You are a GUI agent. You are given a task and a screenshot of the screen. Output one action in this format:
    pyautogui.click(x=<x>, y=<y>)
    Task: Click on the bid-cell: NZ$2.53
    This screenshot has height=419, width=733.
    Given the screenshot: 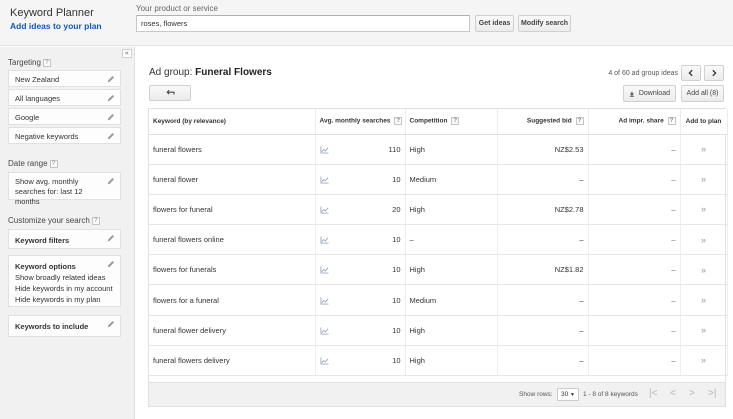 What is the action you would take?
    pyautogui.click(x=543, y=149)
    